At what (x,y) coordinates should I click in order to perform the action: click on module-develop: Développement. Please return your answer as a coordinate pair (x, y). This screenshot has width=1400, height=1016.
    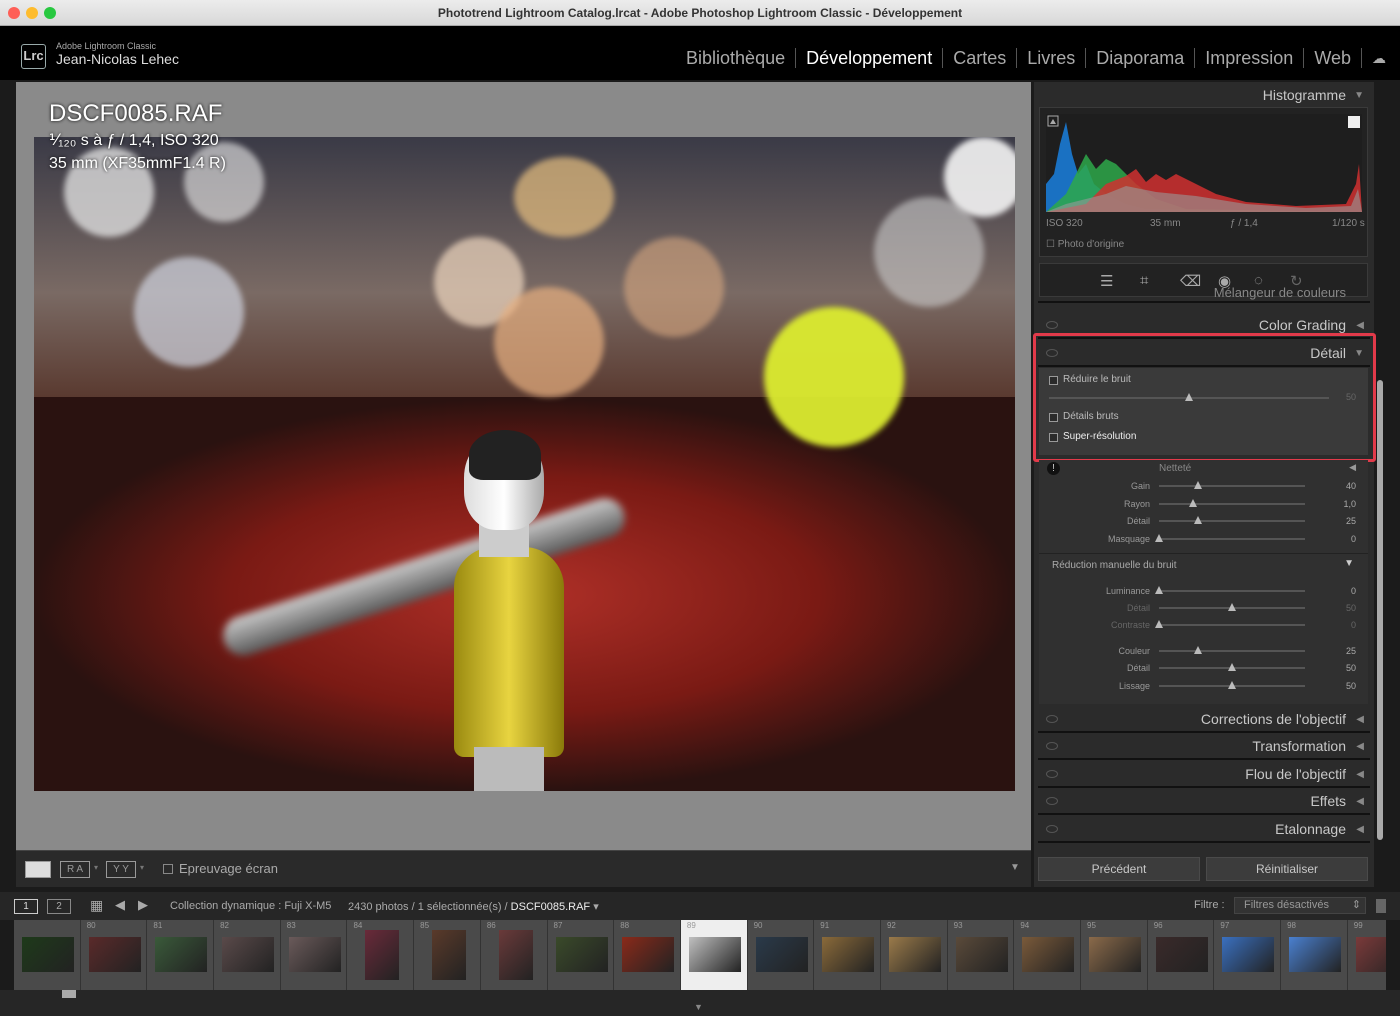
    Looking at the image, I should click on (870, 58).